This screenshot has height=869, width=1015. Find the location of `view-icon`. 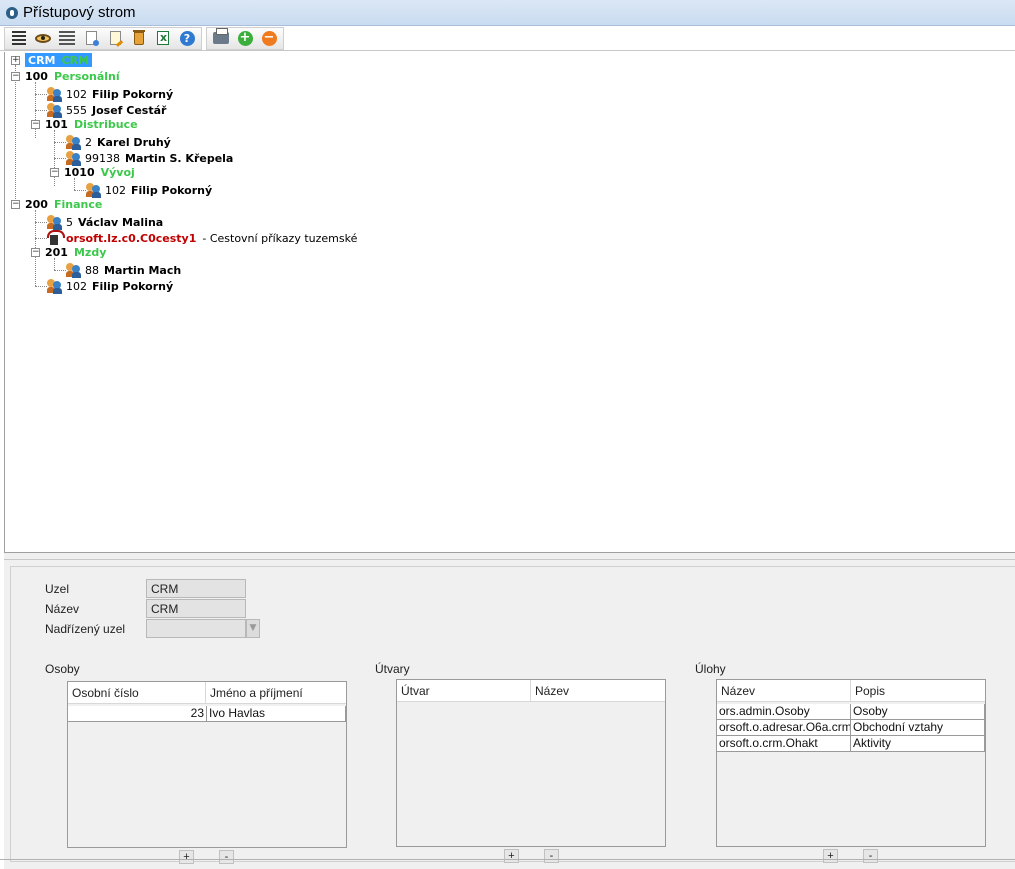

view-icon is located at coordinates (43, 38).